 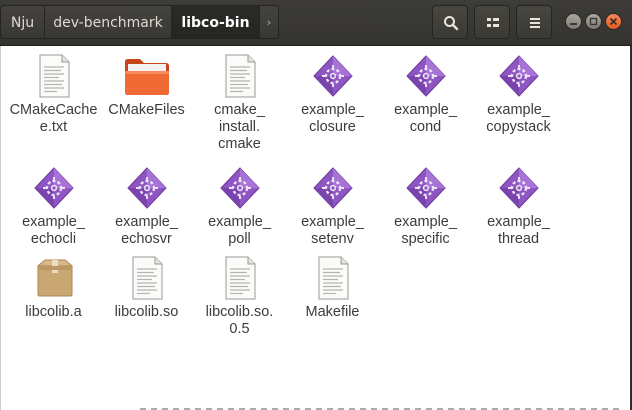 What do you see at coordinates (108, 22) in the screenshot?
I see `breadcrumb-dev-benchmark: dev-benchmark` at bounding box center [108, 22].